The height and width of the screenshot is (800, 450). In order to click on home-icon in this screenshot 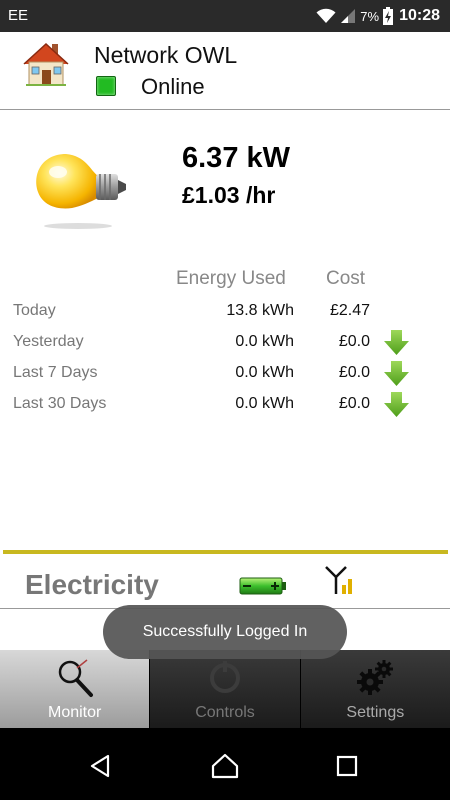, I will do `click(225, 766)`.